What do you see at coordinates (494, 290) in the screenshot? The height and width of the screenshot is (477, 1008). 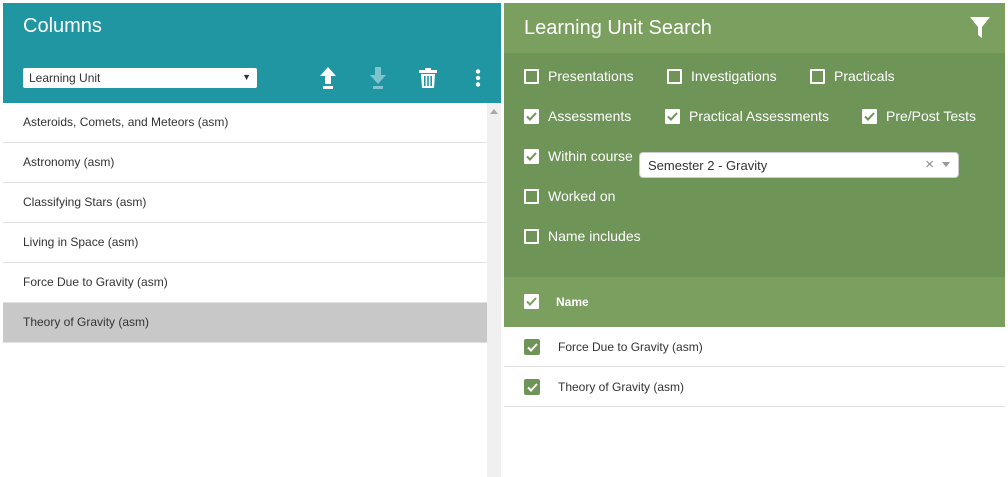 I see `scrollbar` at bounding box center [494, 290].